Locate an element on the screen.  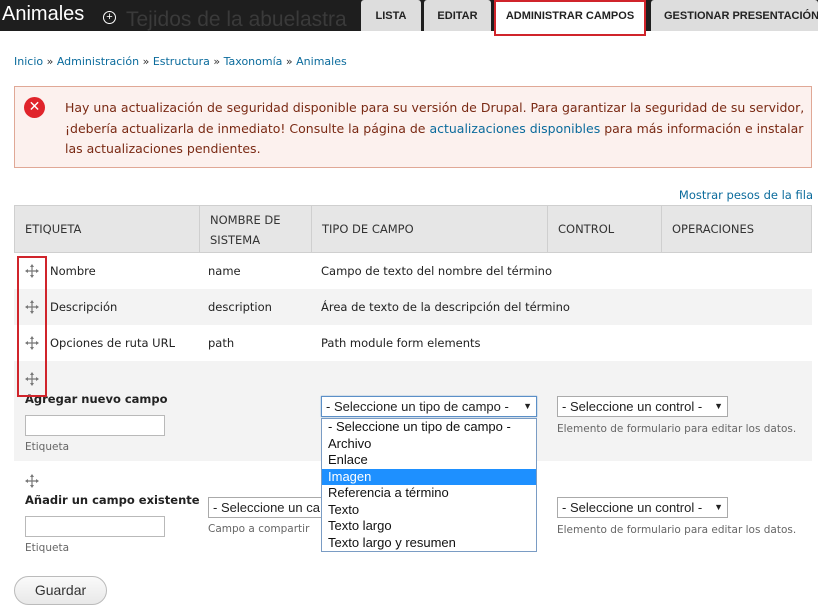
breadcrumb-animales: Animales is located at coordinates (321, 61).